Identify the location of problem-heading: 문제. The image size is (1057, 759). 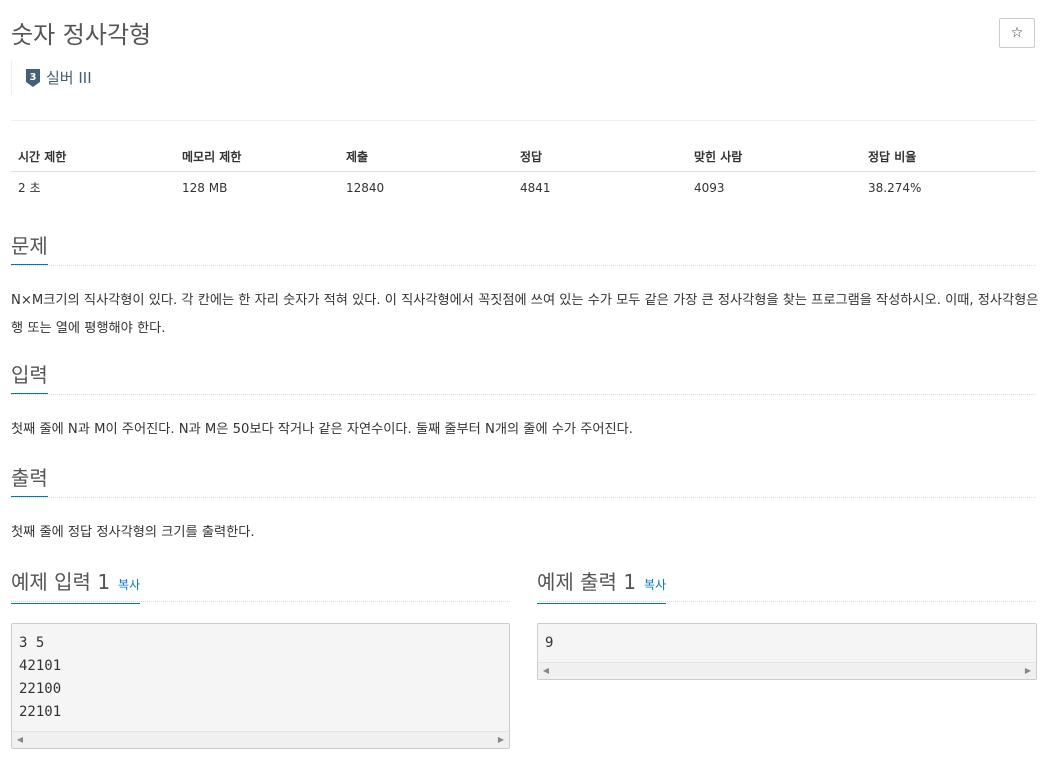
(29, 248).